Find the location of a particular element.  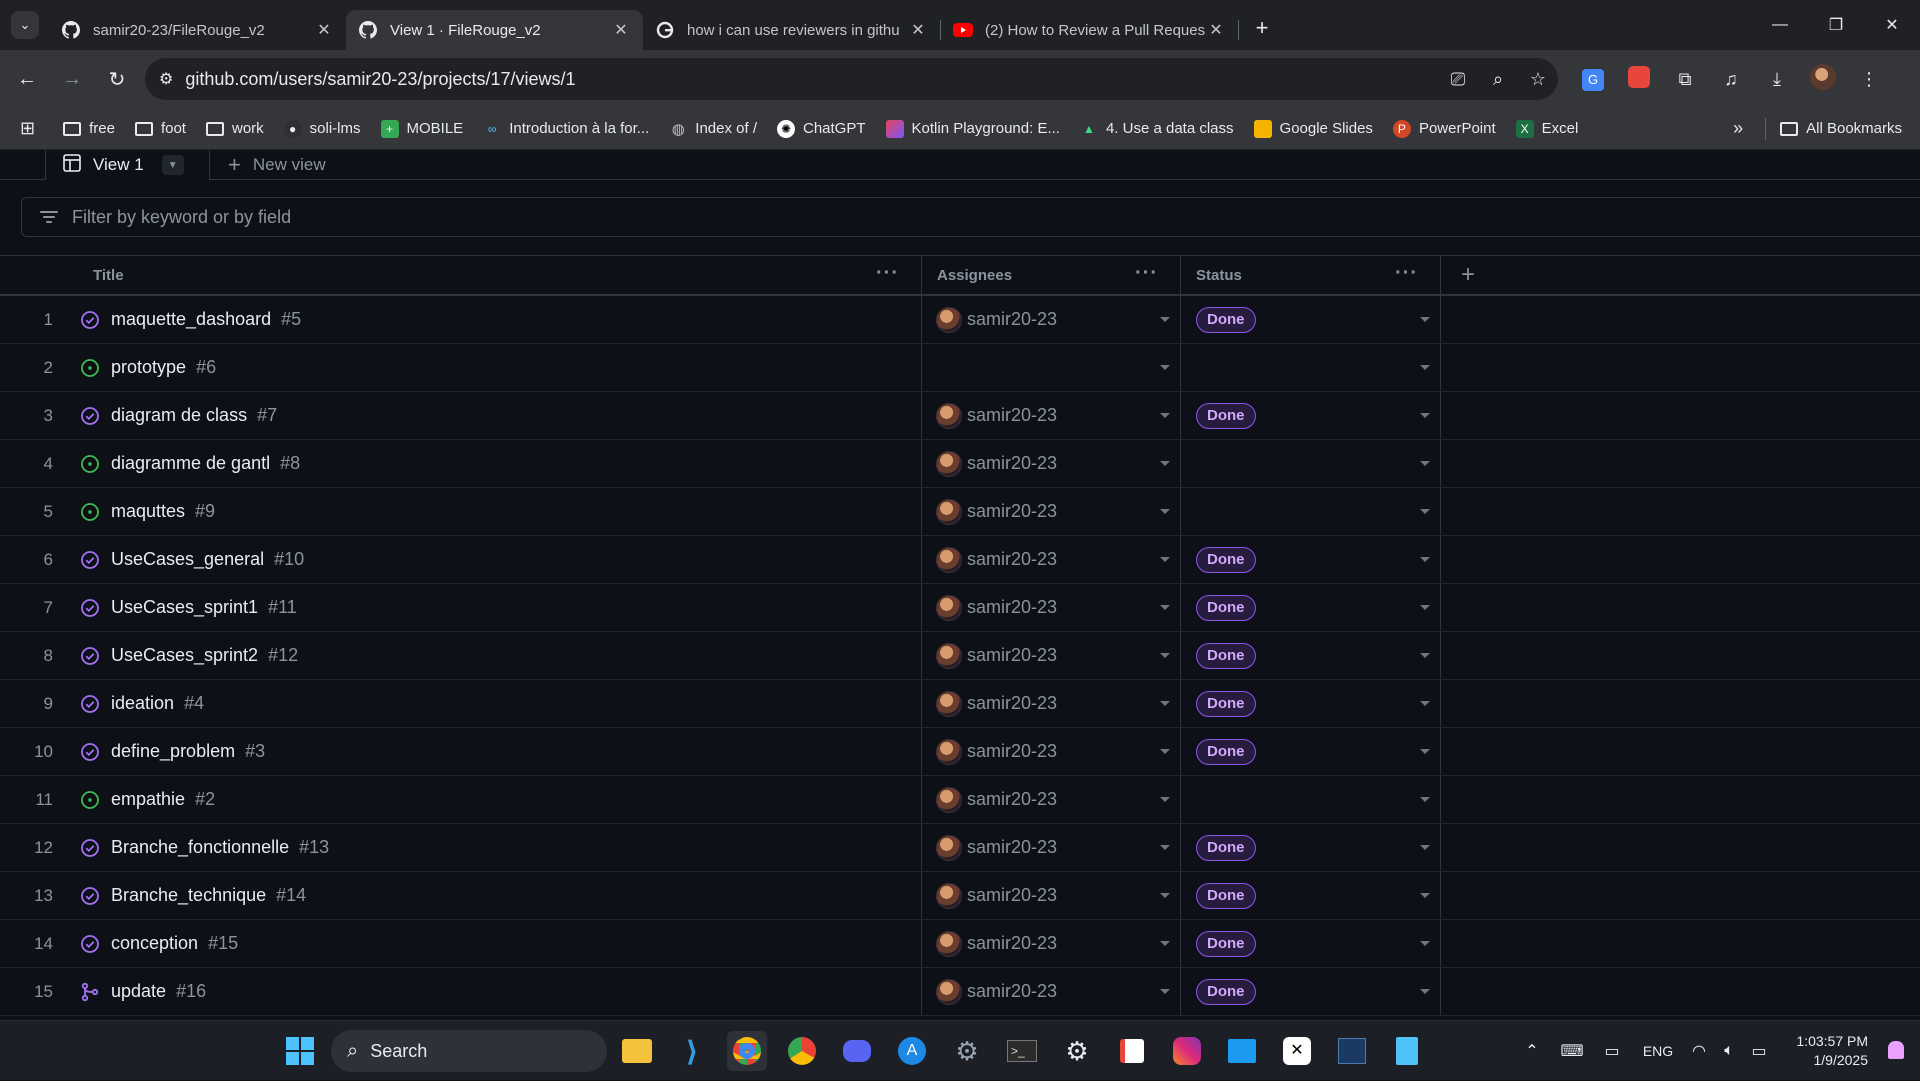

title-cell: 12 Branche_fonctionnelle #13 is located at coordinates (461, 847).